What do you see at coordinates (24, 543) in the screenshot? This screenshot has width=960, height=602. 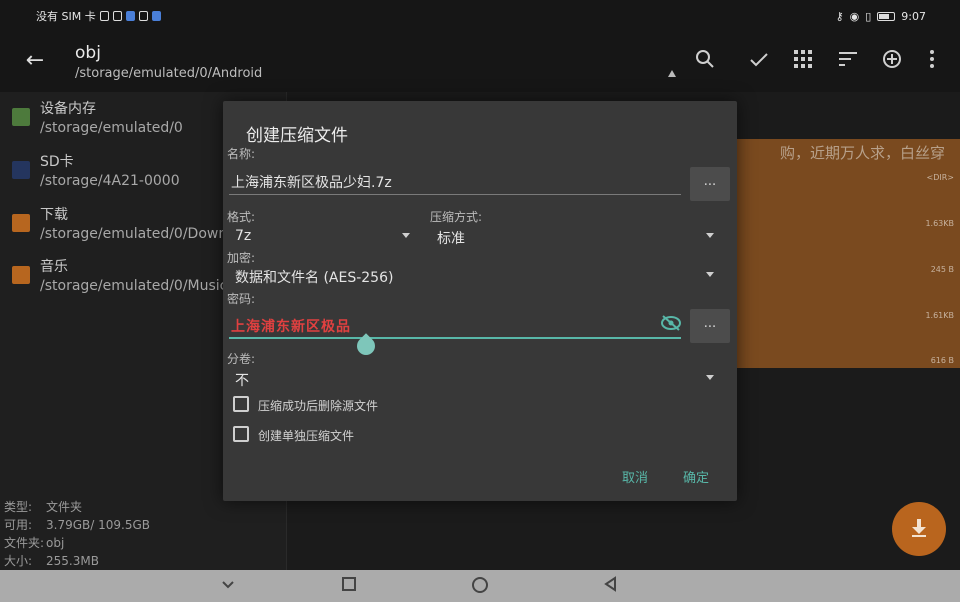 I see `info-label: 文件夹:` at bounding box center [24, 543].